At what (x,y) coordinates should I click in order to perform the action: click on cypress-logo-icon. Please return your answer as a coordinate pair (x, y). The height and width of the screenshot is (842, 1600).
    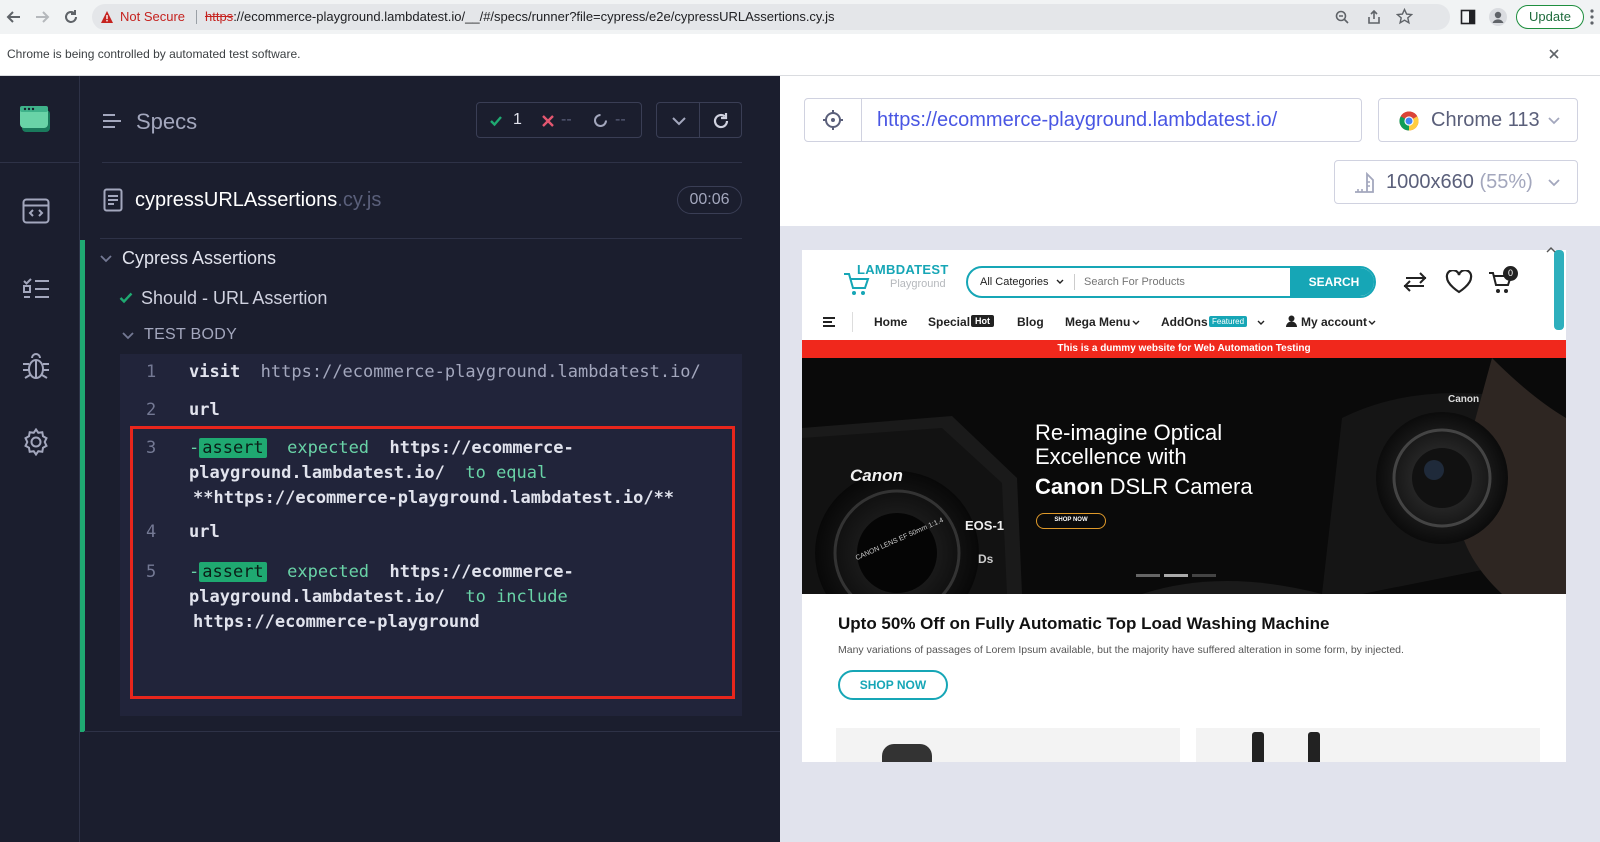
    Looking at the image, I should click on (36, 119).